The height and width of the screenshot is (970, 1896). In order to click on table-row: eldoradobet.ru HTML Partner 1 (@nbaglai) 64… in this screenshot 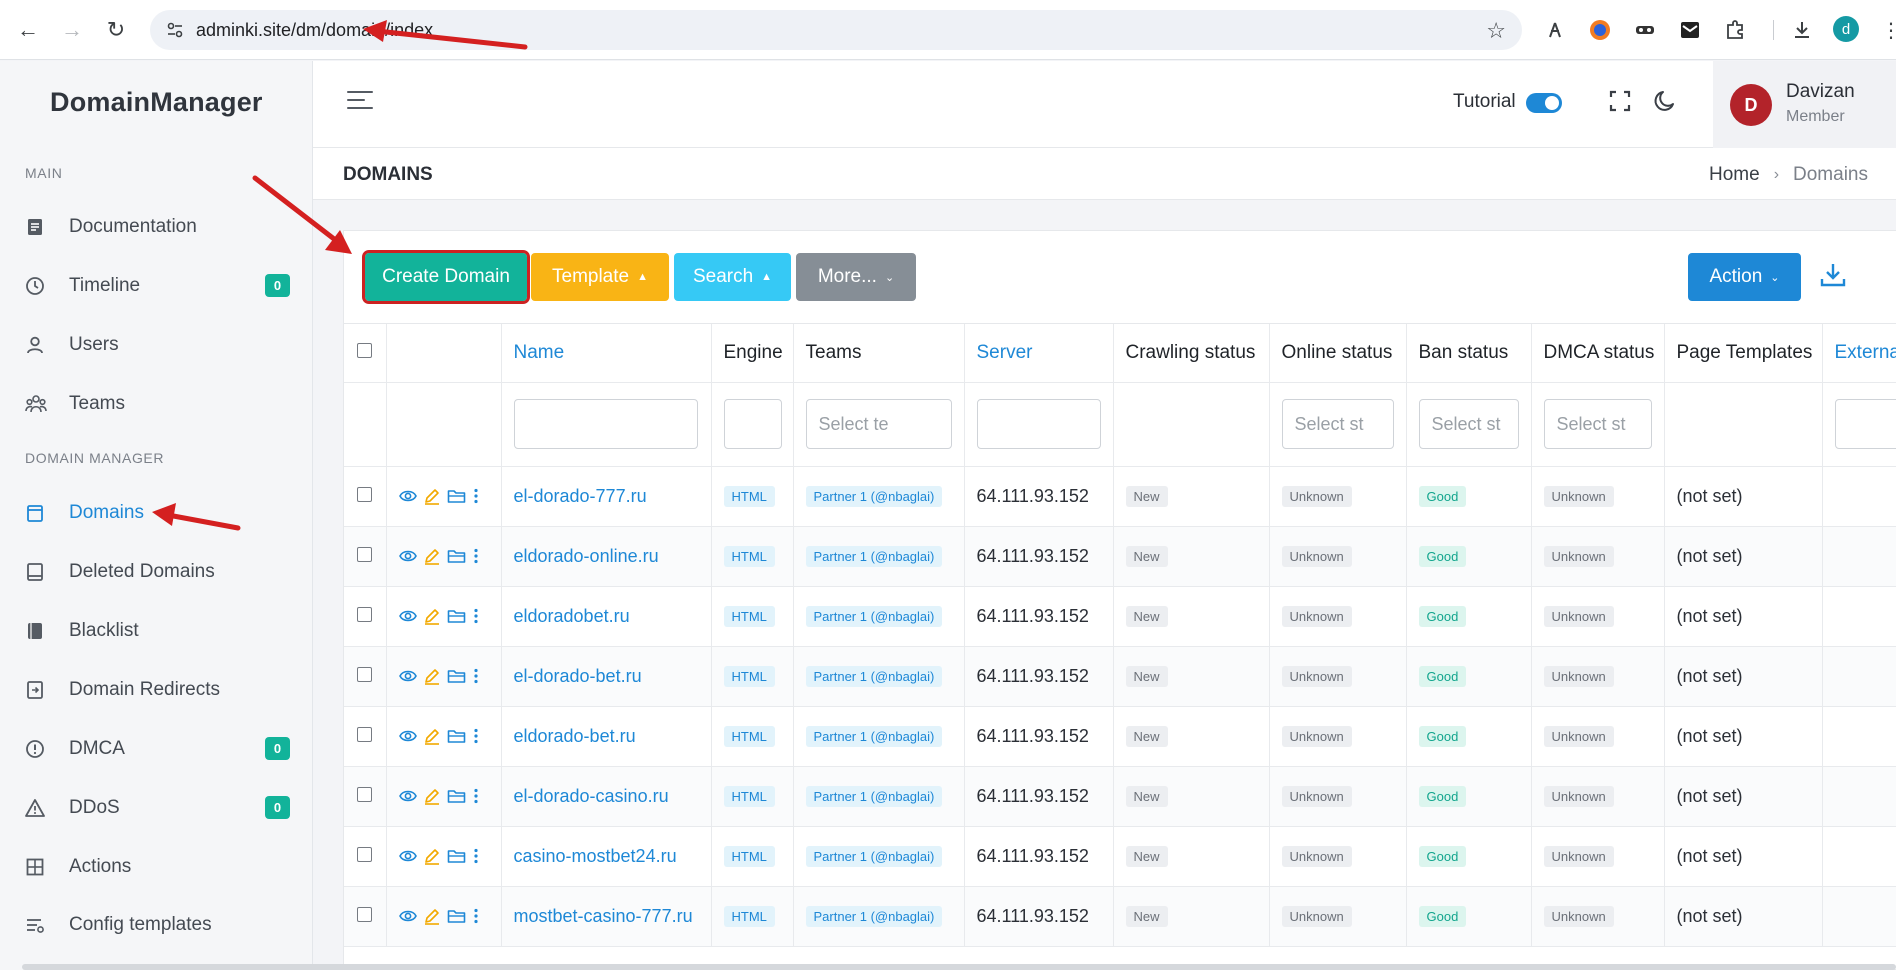, I will do `click(1120, 616)`.